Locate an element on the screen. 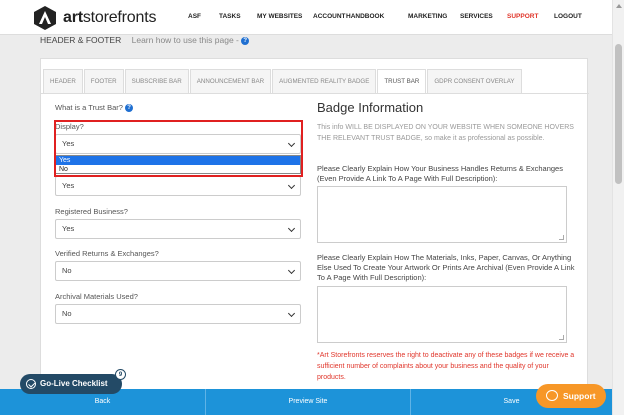 Image resolution: width=624 pixels, height=415 pixels. returns-description-textarea is located at coordinates (442, 214).